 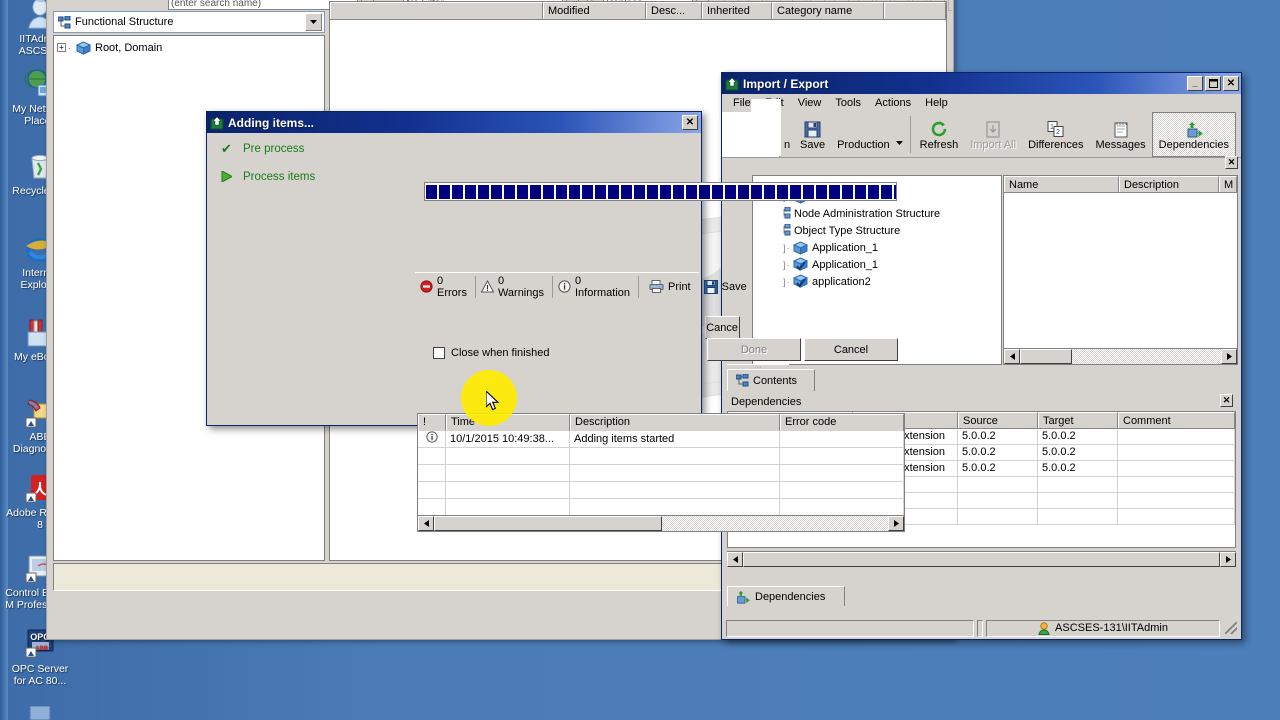 I want to click on structure-combo: Functional Structure, so click(x=189, y=22).